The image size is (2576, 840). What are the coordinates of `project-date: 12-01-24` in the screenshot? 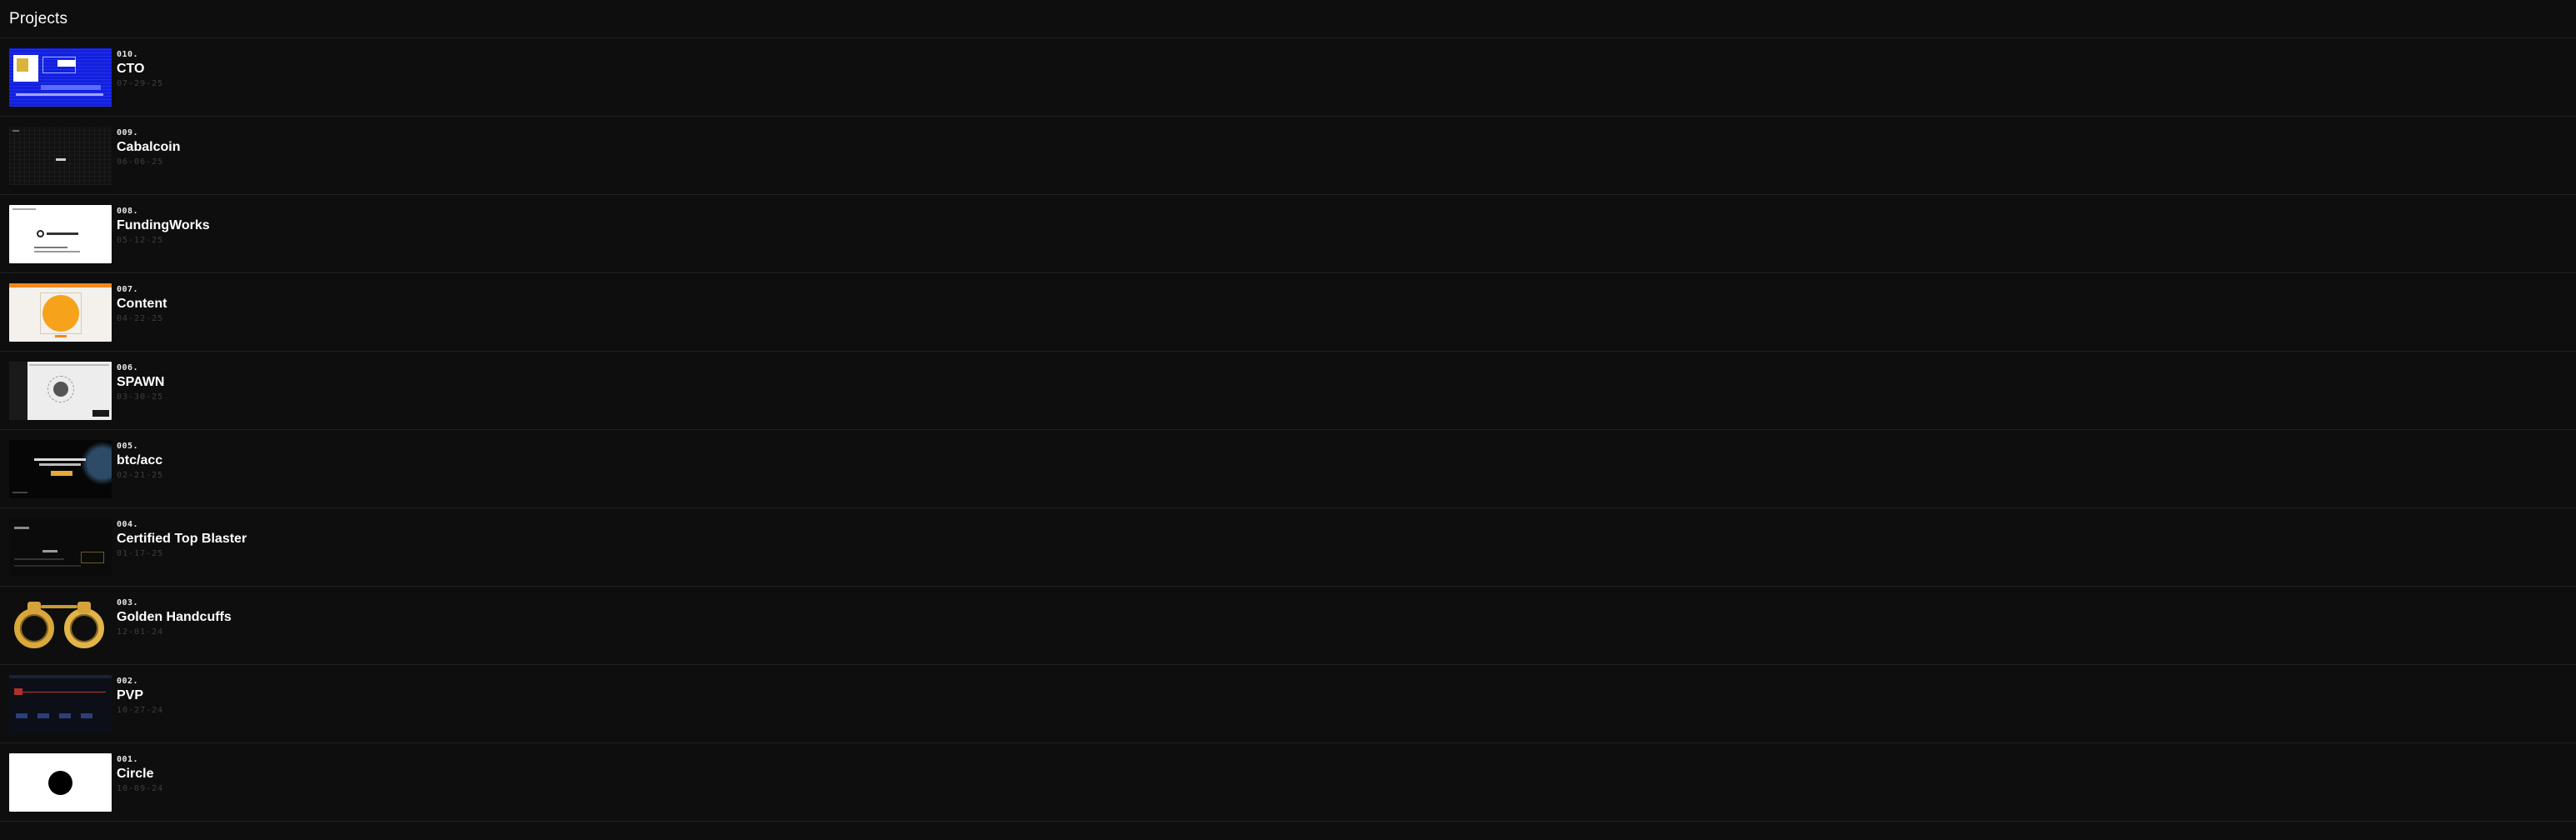 It's located at (140, 632).